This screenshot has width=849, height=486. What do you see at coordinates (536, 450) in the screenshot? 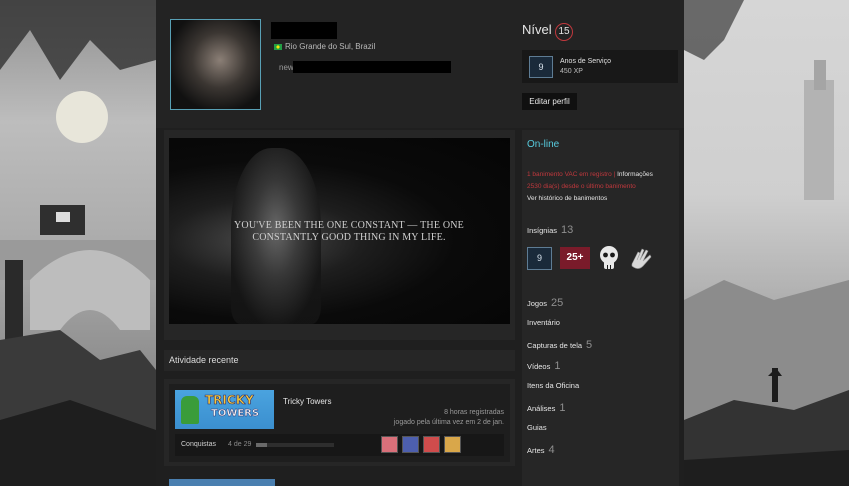
I see `stat-label: Artes` at bounding box center [536, 450].